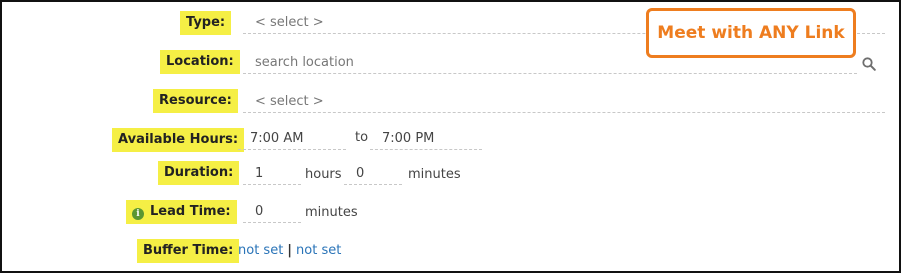 The height and width of the screenshot is (273, 901). I want to click on search-icon, so click(869, 64).